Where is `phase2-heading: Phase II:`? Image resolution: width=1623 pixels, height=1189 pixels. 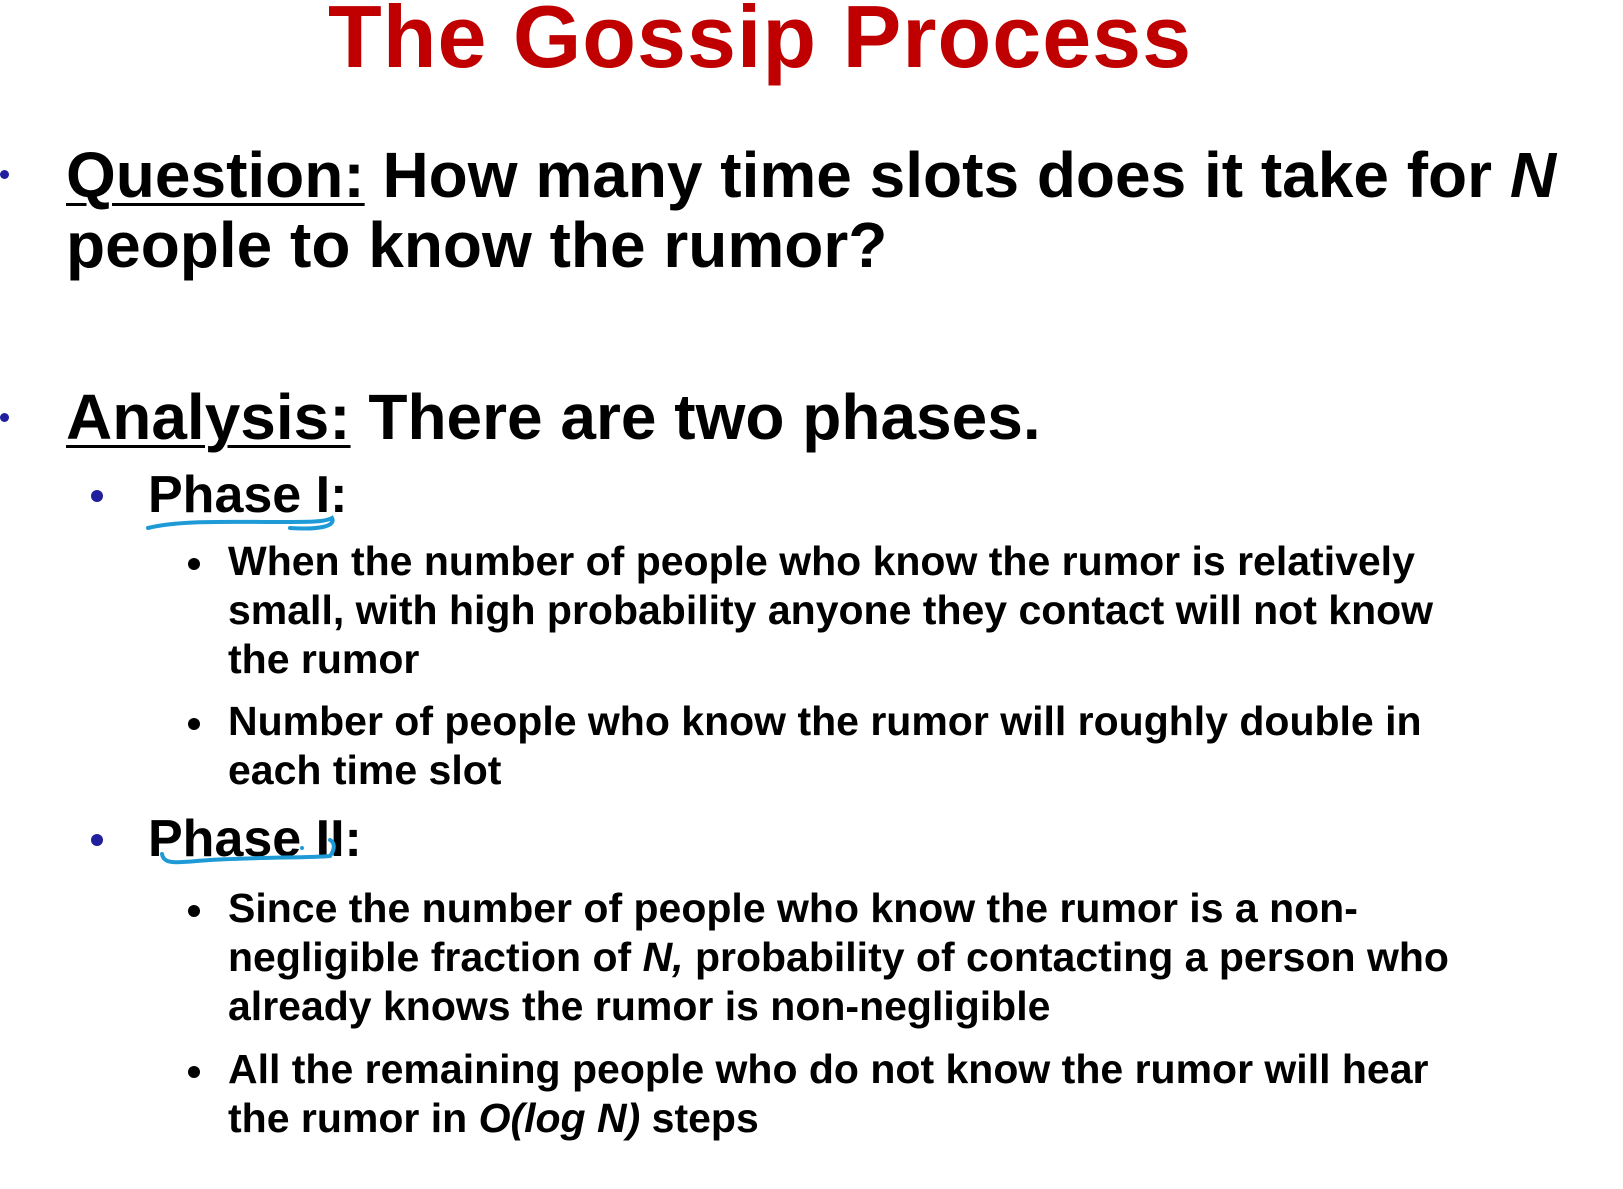 phase2-heading: Phase II: is located at coordinates (255, 839).